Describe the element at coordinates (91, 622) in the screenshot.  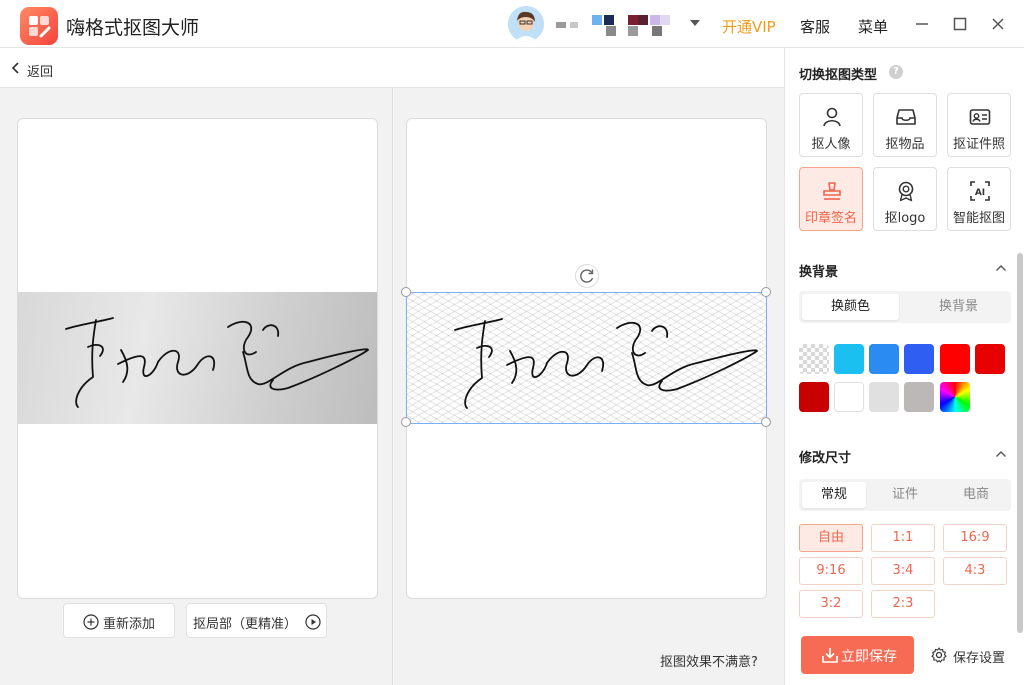
I see `plus-circle-icon` at that location.